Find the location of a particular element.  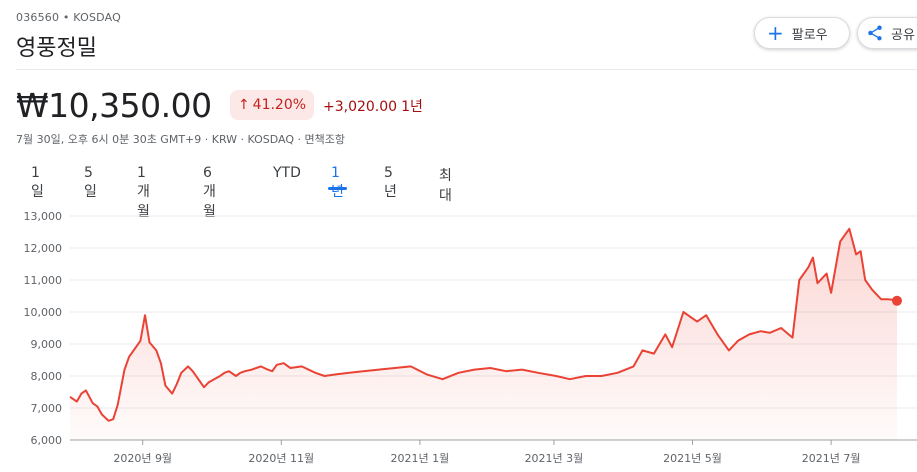

share-label: 공유 is located at coordinates (903, 35).